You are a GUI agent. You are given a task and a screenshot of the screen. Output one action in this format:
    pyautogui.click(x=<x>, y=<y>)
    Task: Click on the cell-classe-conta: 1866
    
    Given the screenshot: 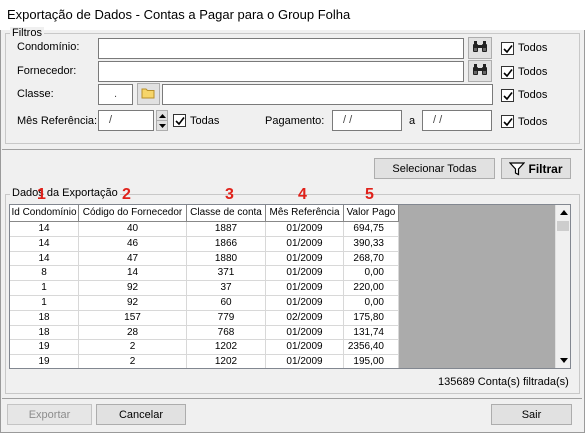 What is the action you would take?
    pyautogui.click(x=226, y=244)
    